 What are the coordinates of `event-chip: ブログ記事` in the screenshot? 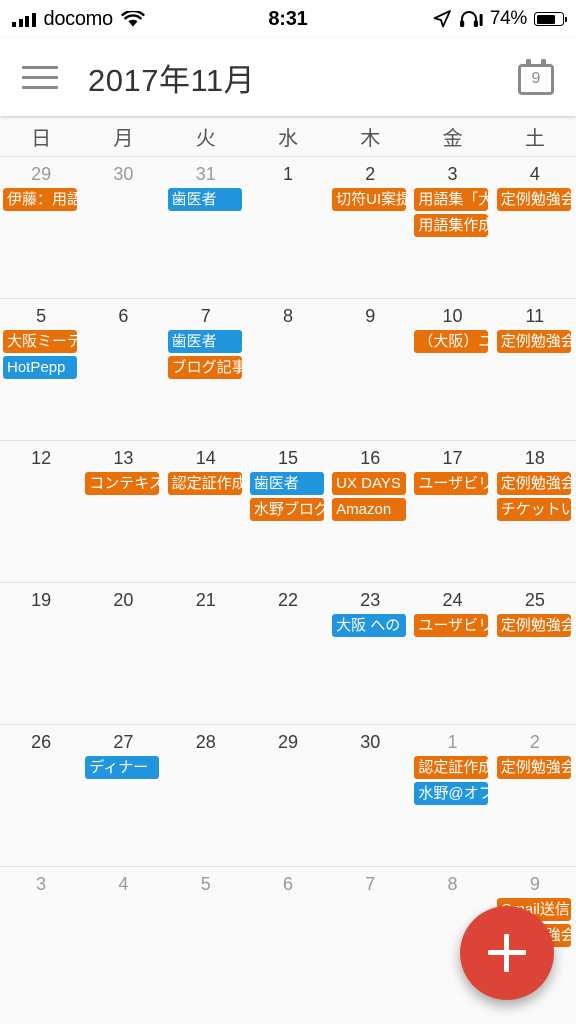 It's located at (204, 367).